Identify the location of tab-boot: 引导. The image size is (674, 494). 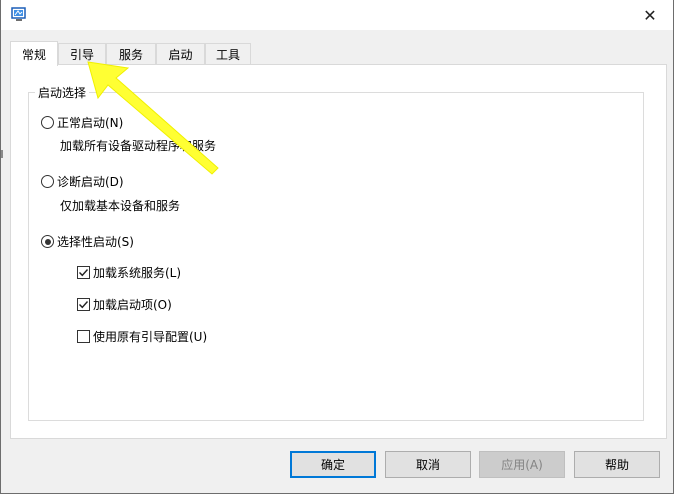
(82, 54).